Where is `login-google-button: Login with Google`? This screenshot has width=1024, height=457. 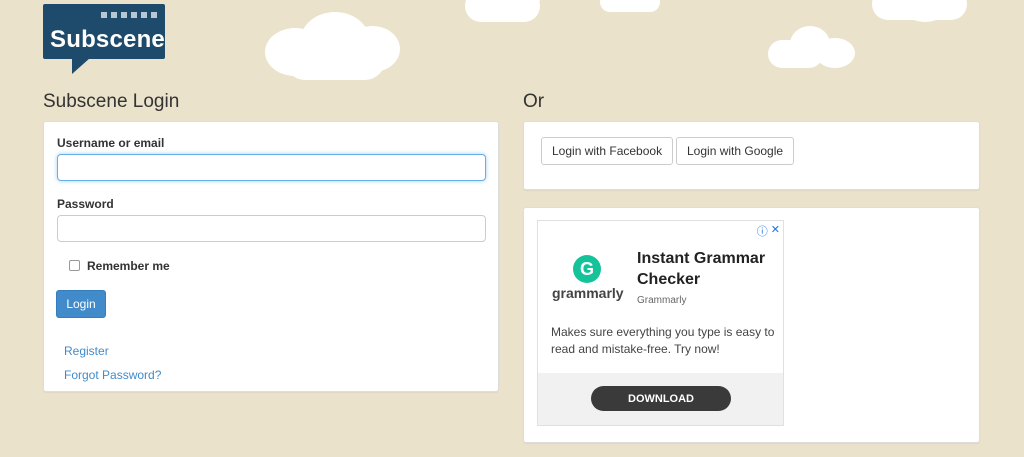
login-google-button: Login with Google is located at coordinates (735, 151).